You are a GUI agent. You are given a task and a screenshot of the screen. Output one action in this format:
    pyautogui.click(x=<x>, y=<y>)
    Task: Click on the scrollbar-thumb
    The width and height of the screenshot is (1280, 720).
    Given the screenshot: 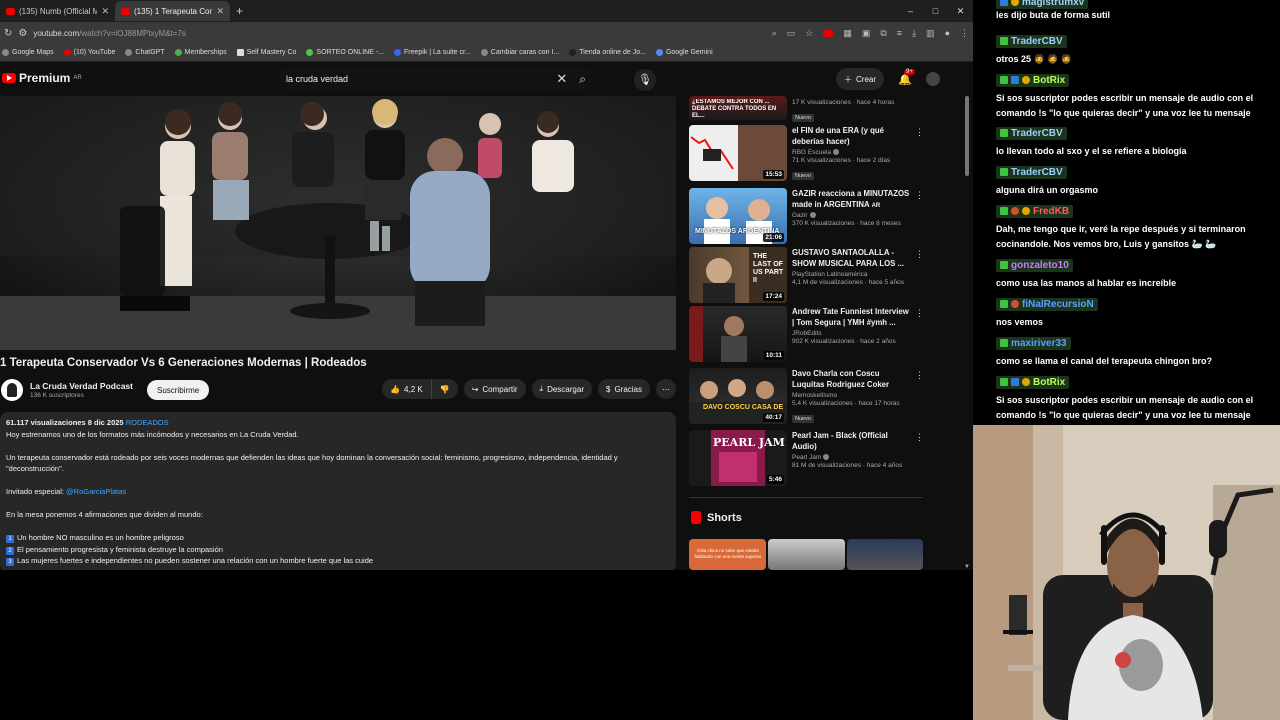 What is the action you would take?
    pyautogui.click(x=967, y=136)
    